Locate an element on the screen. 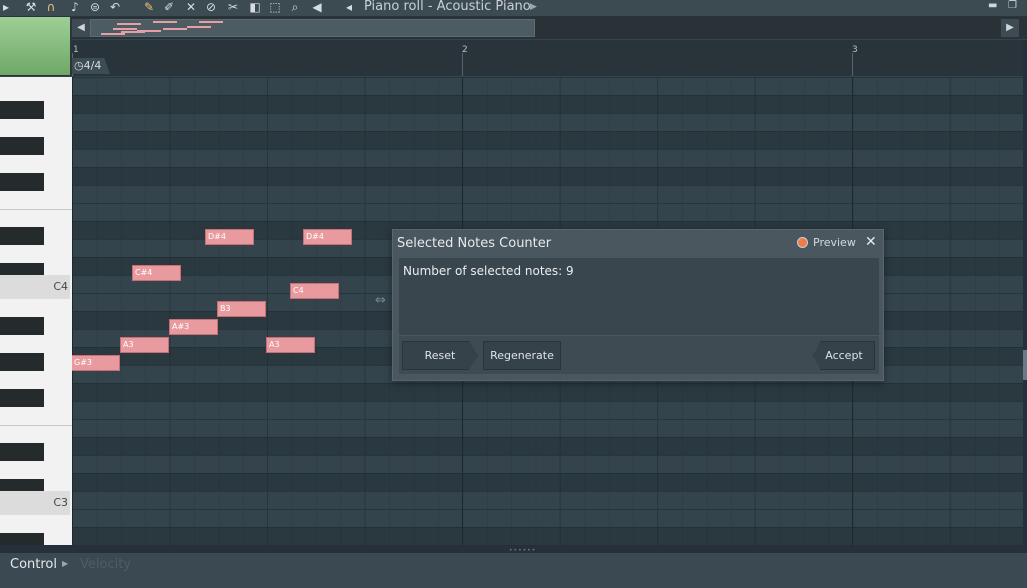 This screenshot has height=588, width=1027. play-arrow-icon: ▸ is located at coordinates (6, 7).